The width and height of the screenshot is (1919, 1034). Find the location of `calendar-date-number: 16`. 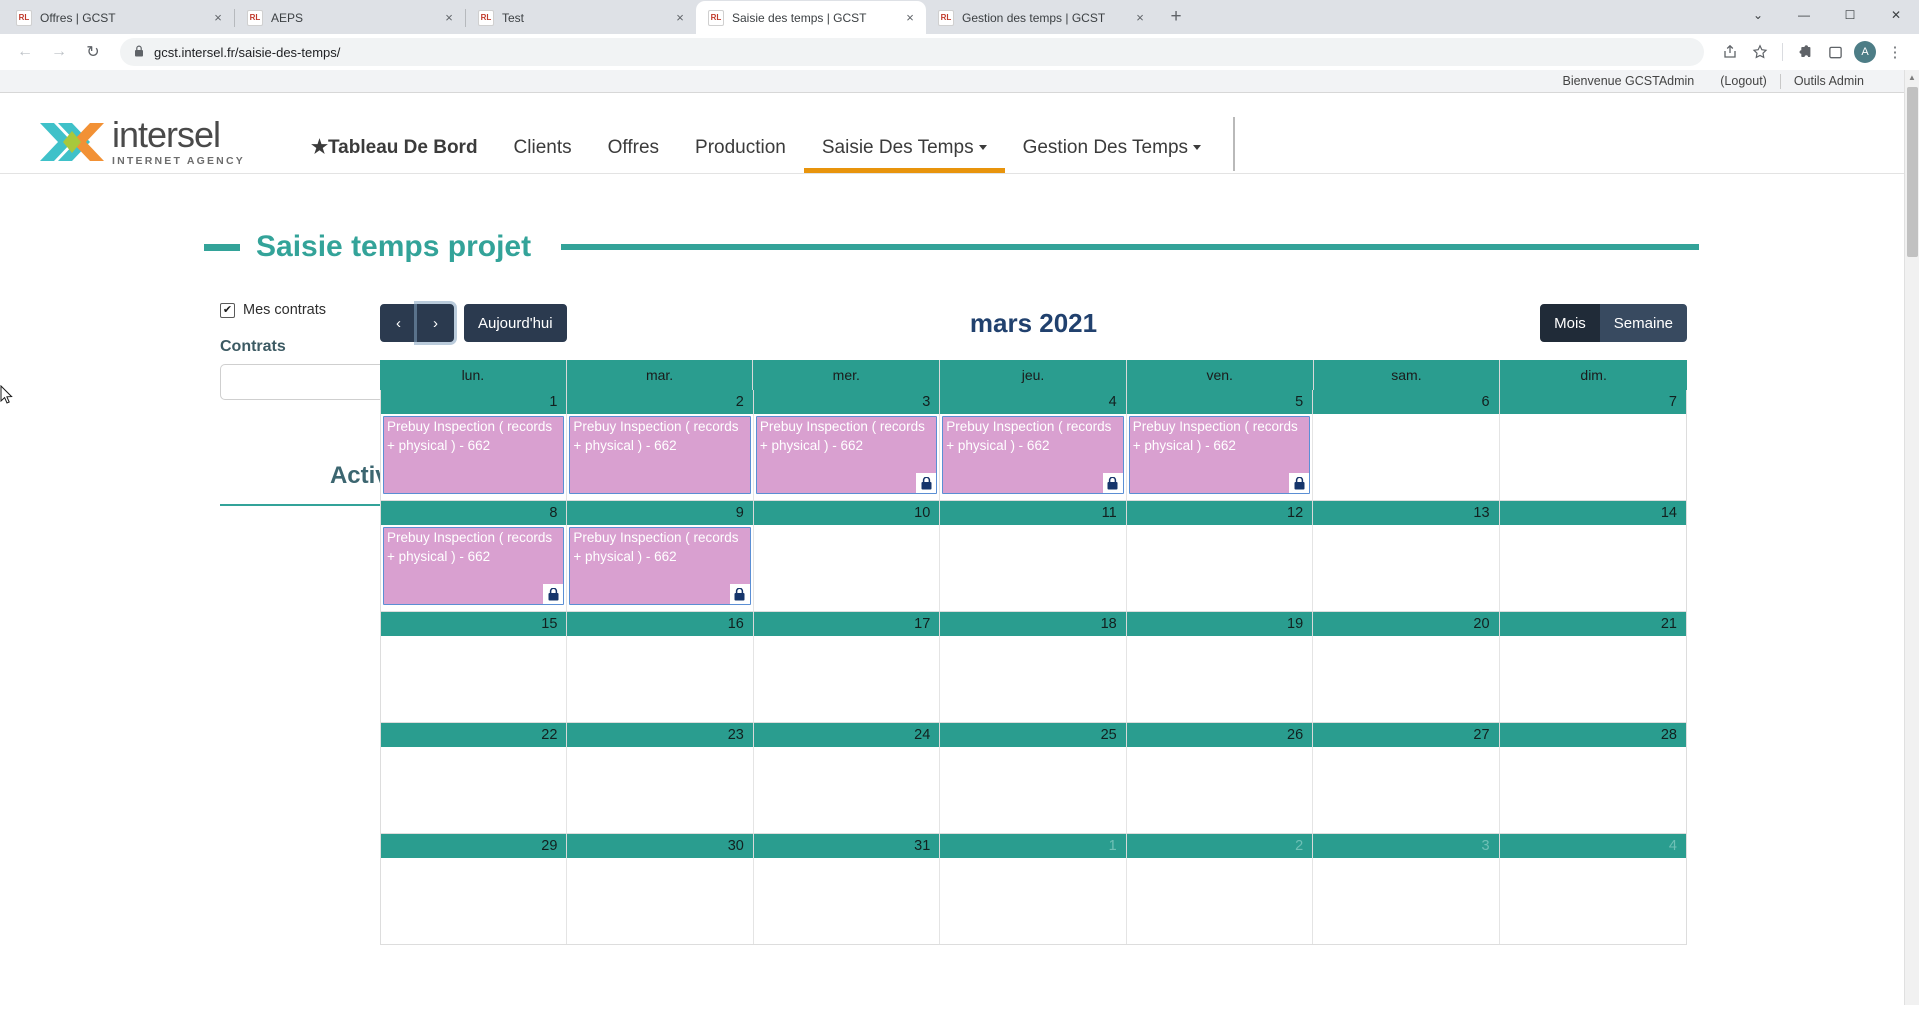

calendar-date-number: 16 is located at coordinates (660, 624).